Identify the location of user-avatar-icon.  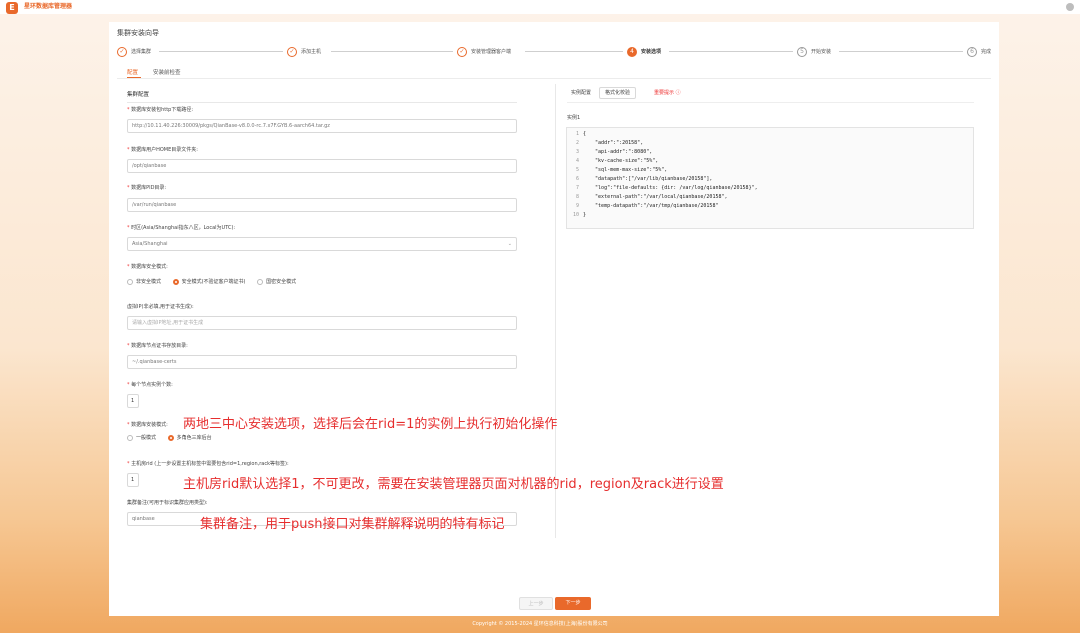
(1070, 7).